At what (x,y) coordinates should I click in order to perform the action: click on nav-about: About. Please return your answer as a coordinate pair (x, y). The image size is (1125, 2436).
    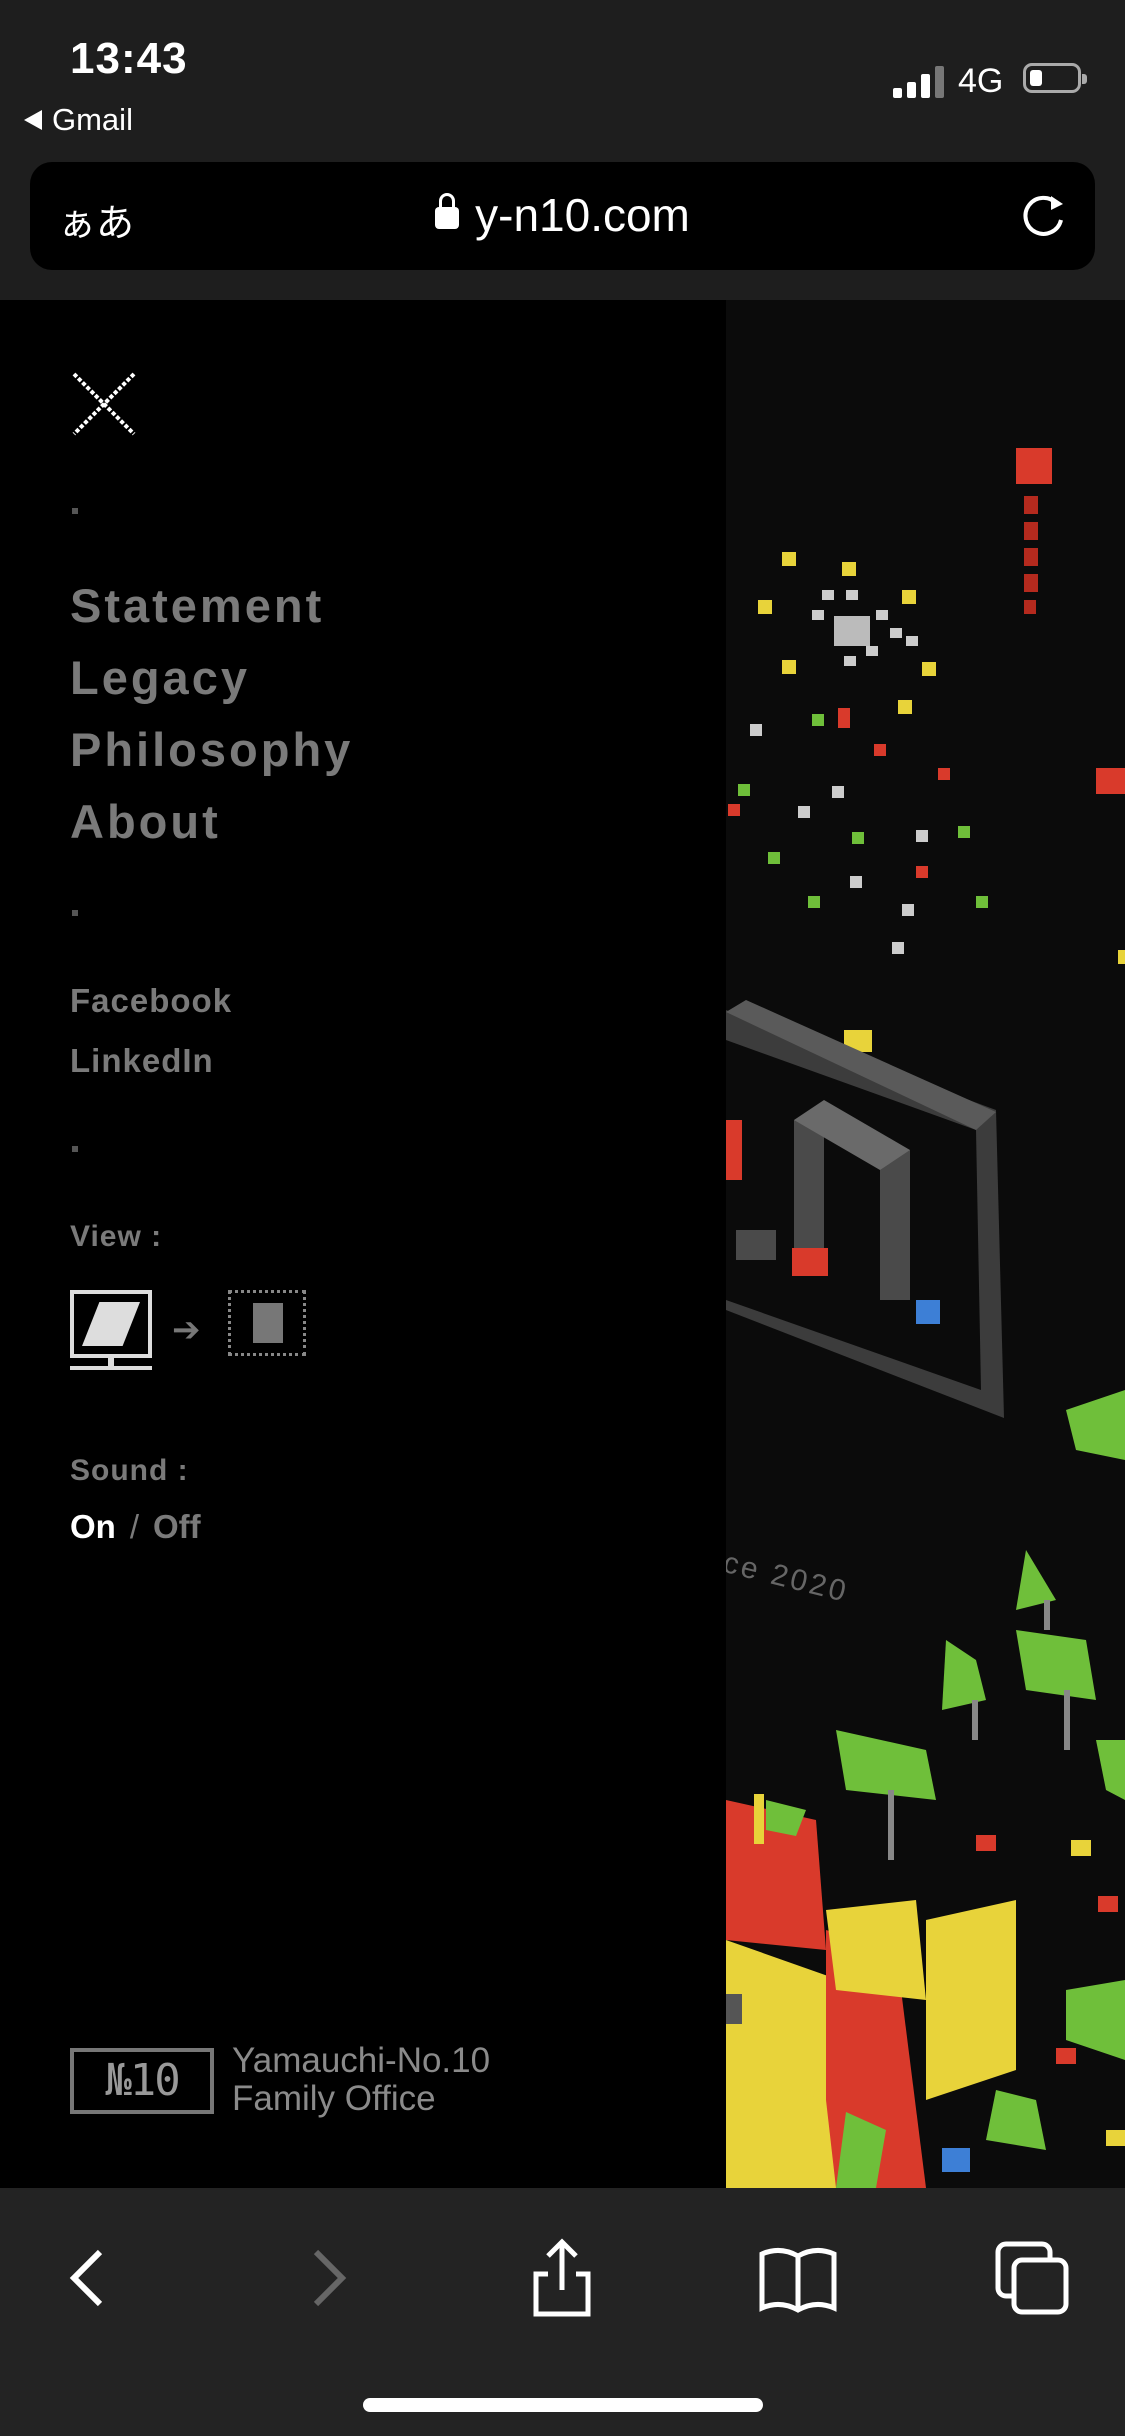
    Looking at the image, I should click on (145, 821).